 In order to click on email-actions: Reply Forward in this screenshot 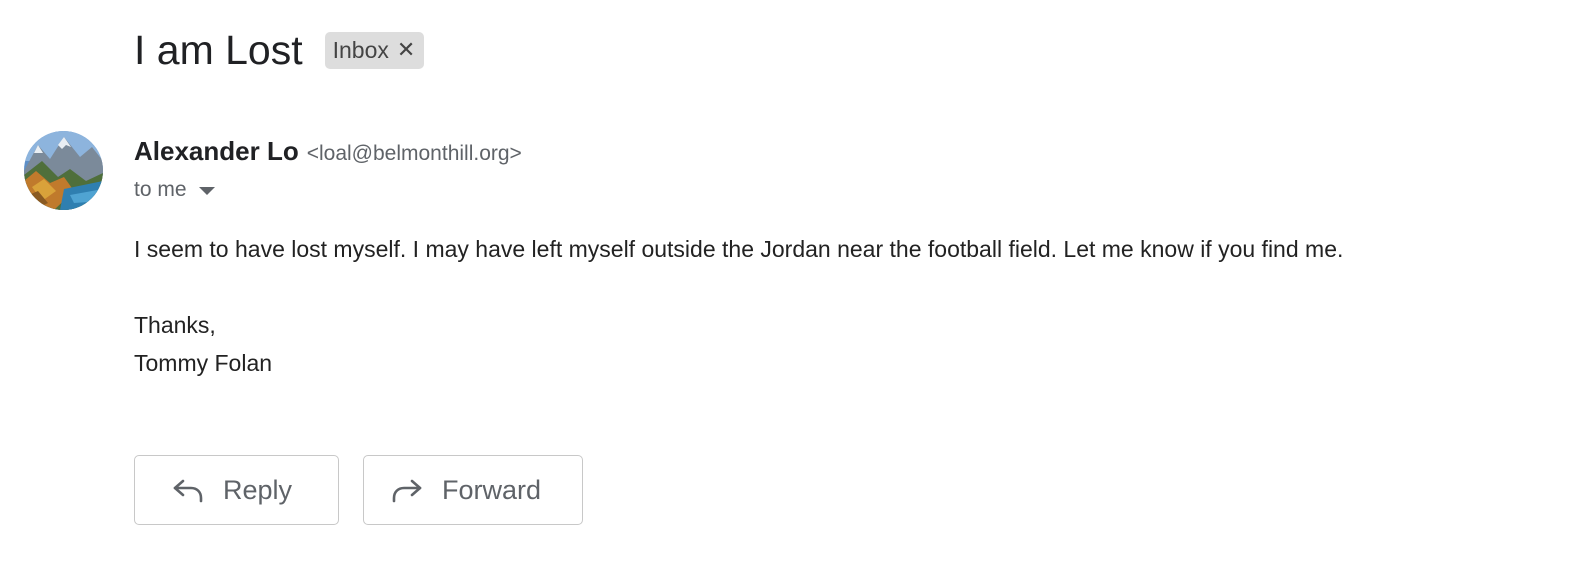, I will do `click(358, 490)`.